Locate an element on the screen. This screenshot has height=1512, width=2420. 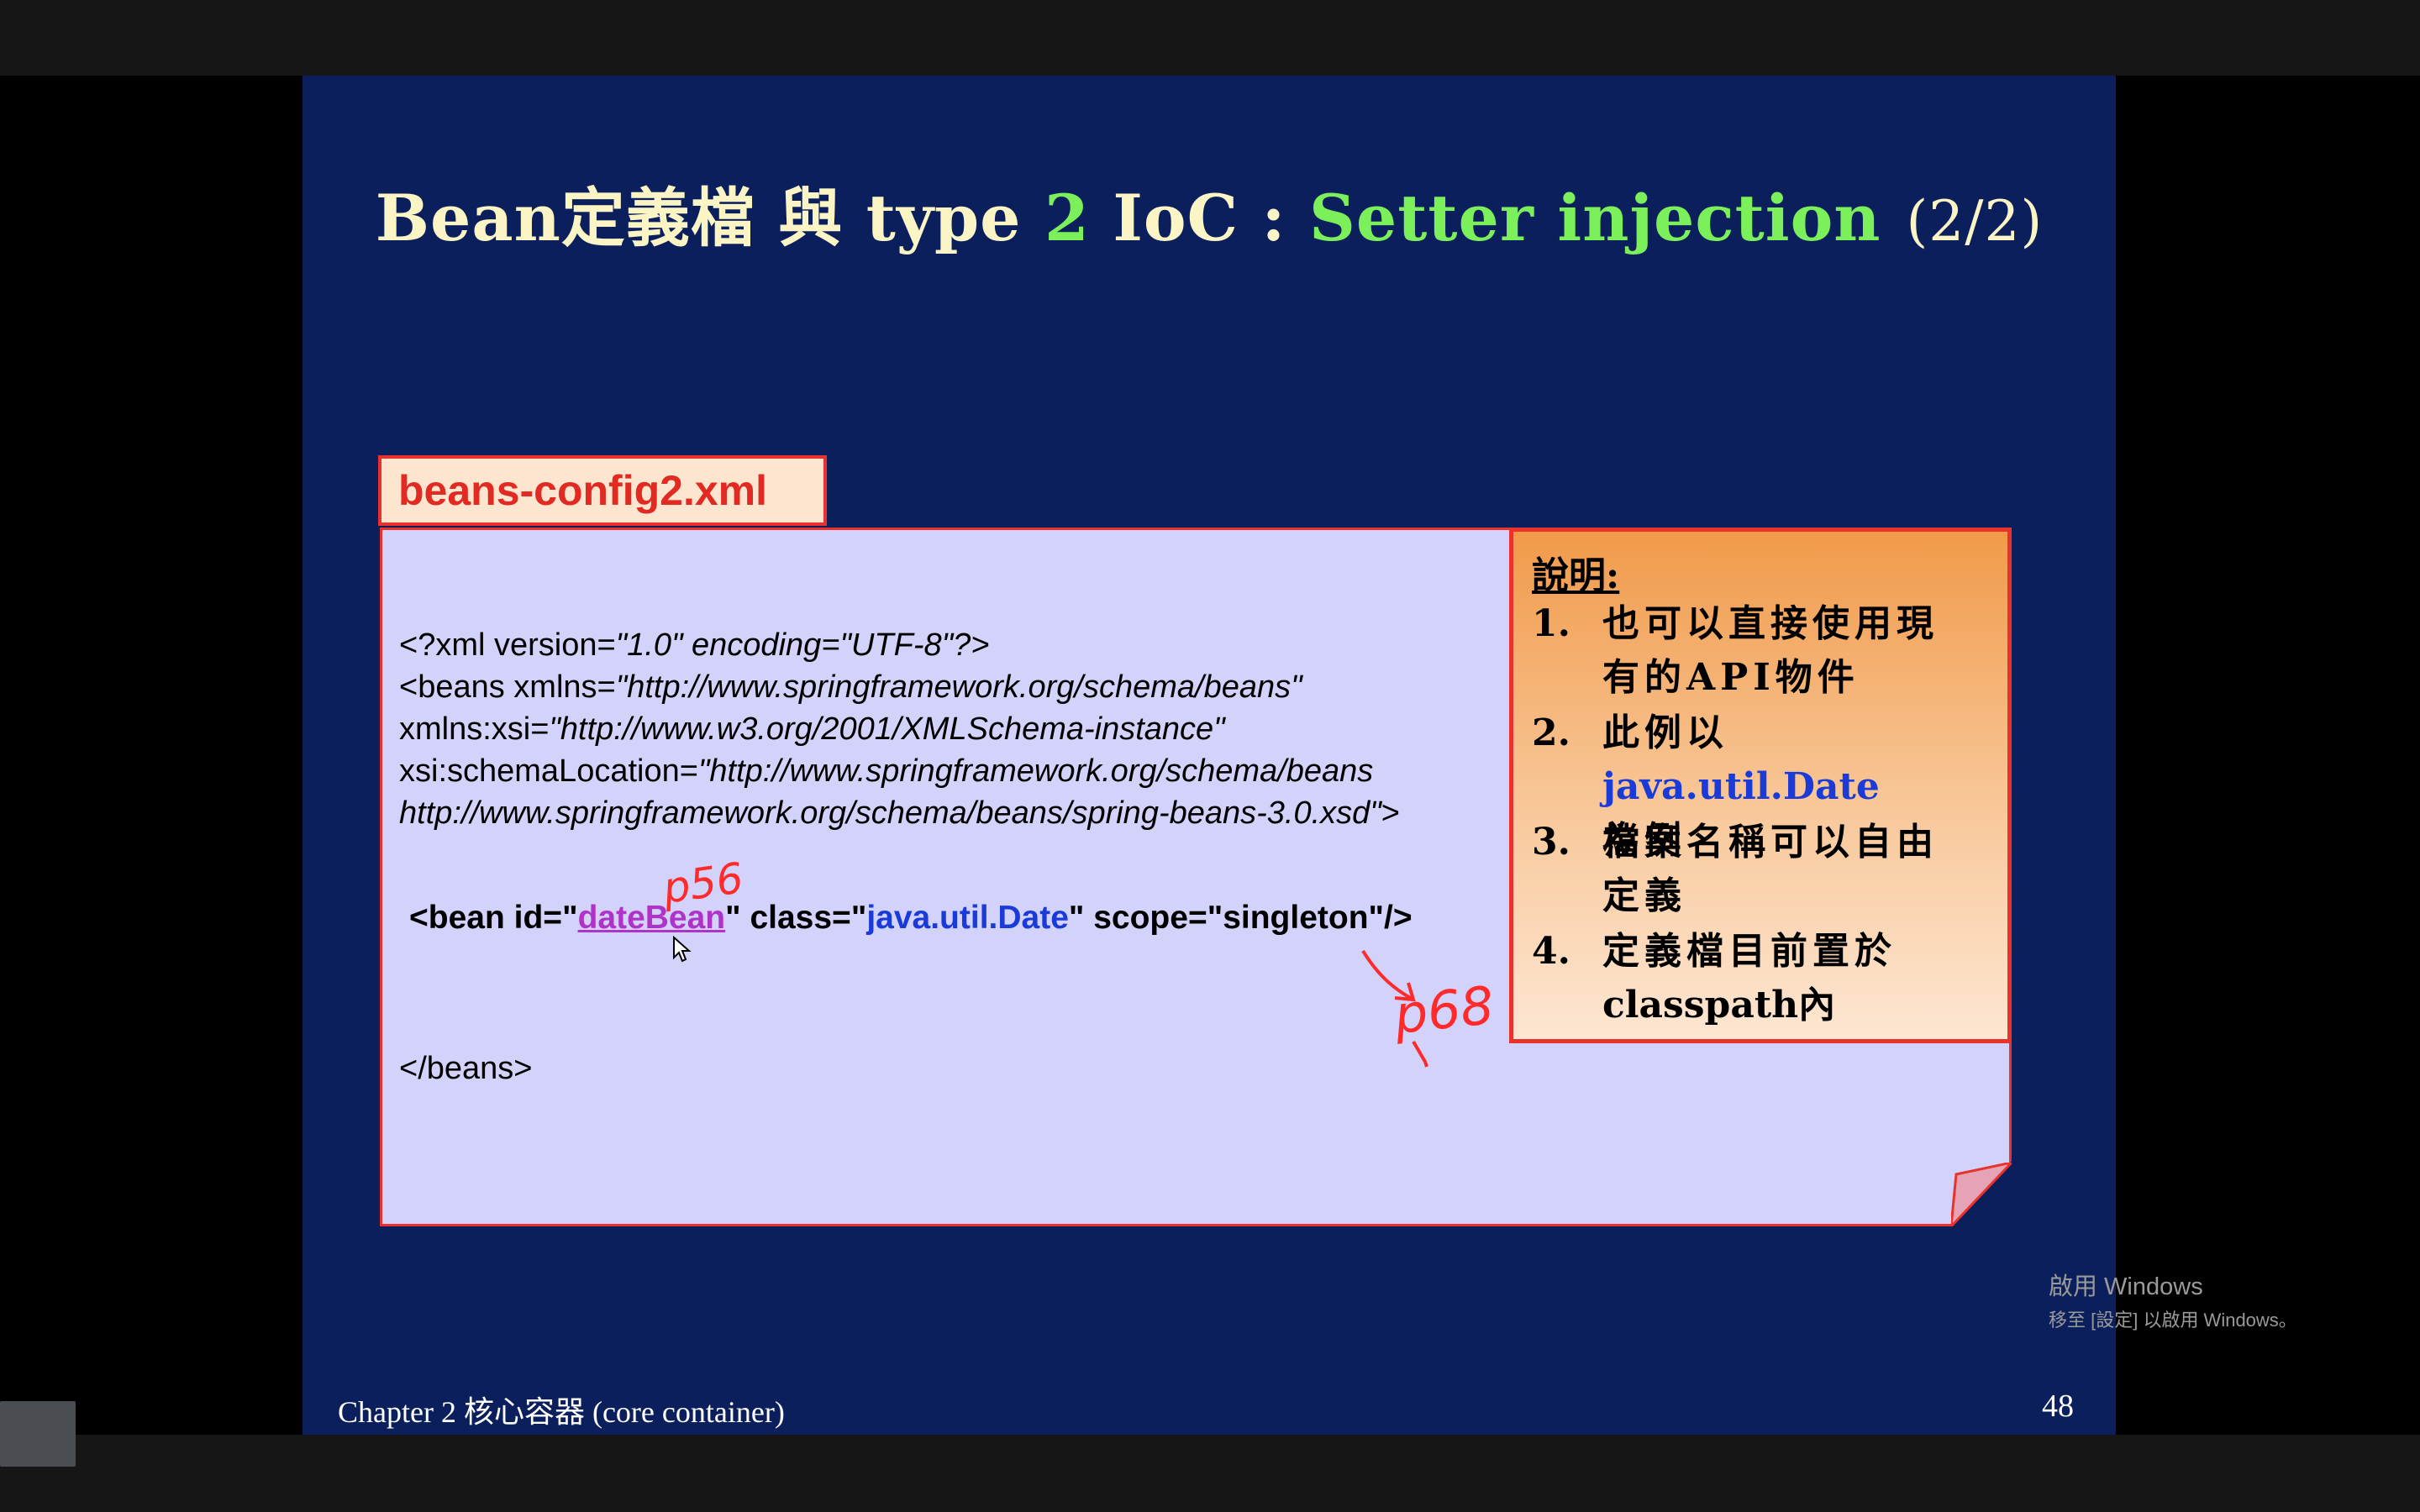
windows-activation-watermark: 啟用 Windows 移至 [設定] 以啟用 Windows。 is located at coordinates (2173, 1299).